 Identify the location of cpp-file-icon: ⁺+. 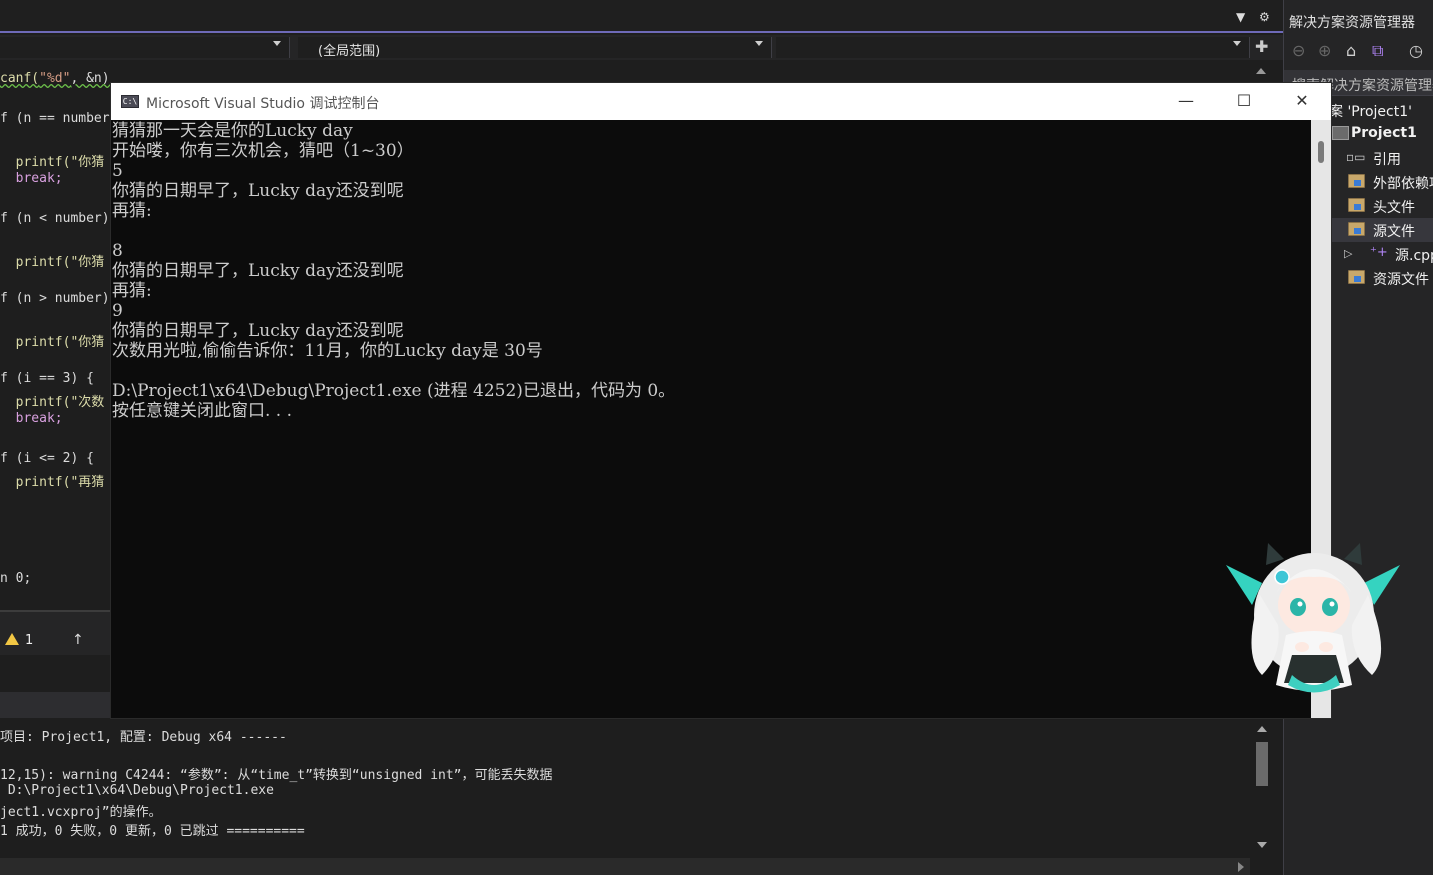
(1379, 252).